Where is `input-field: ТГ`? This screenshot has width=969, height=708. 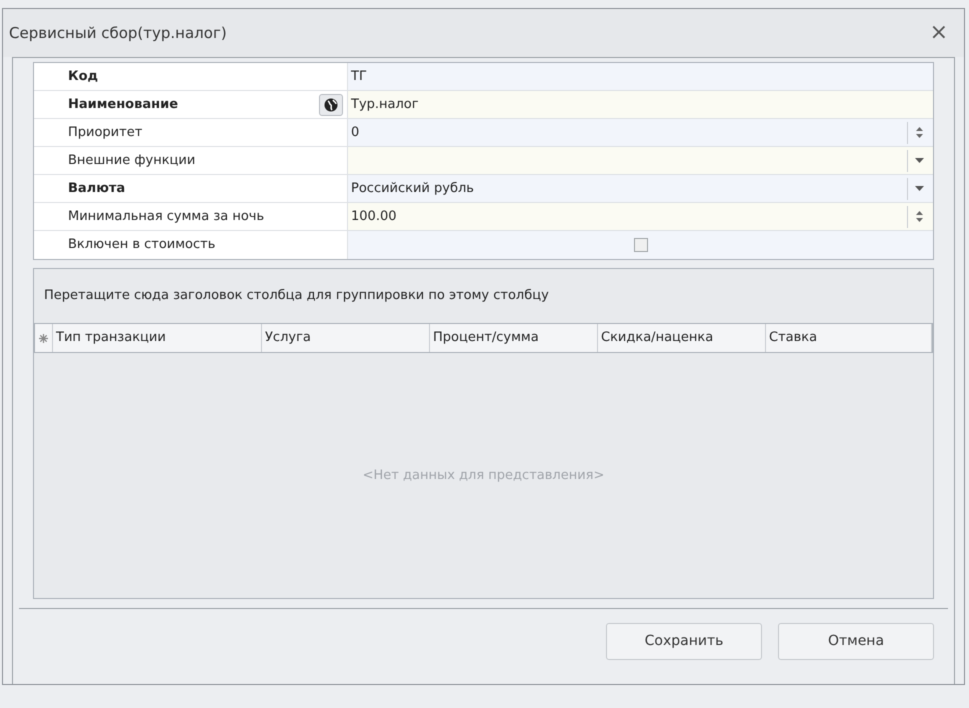
input-field: ТГ is located at coordinates (640, 76).